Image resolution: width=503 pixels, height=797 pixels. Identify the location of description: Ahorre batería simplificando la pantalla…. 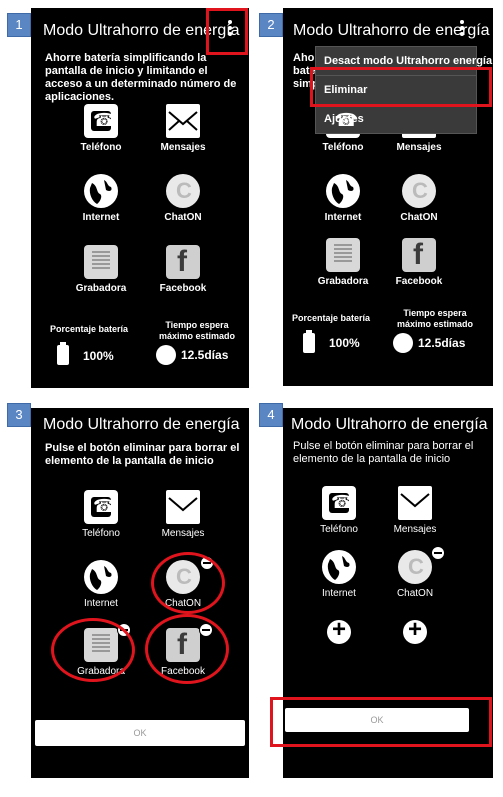
(141, 77).